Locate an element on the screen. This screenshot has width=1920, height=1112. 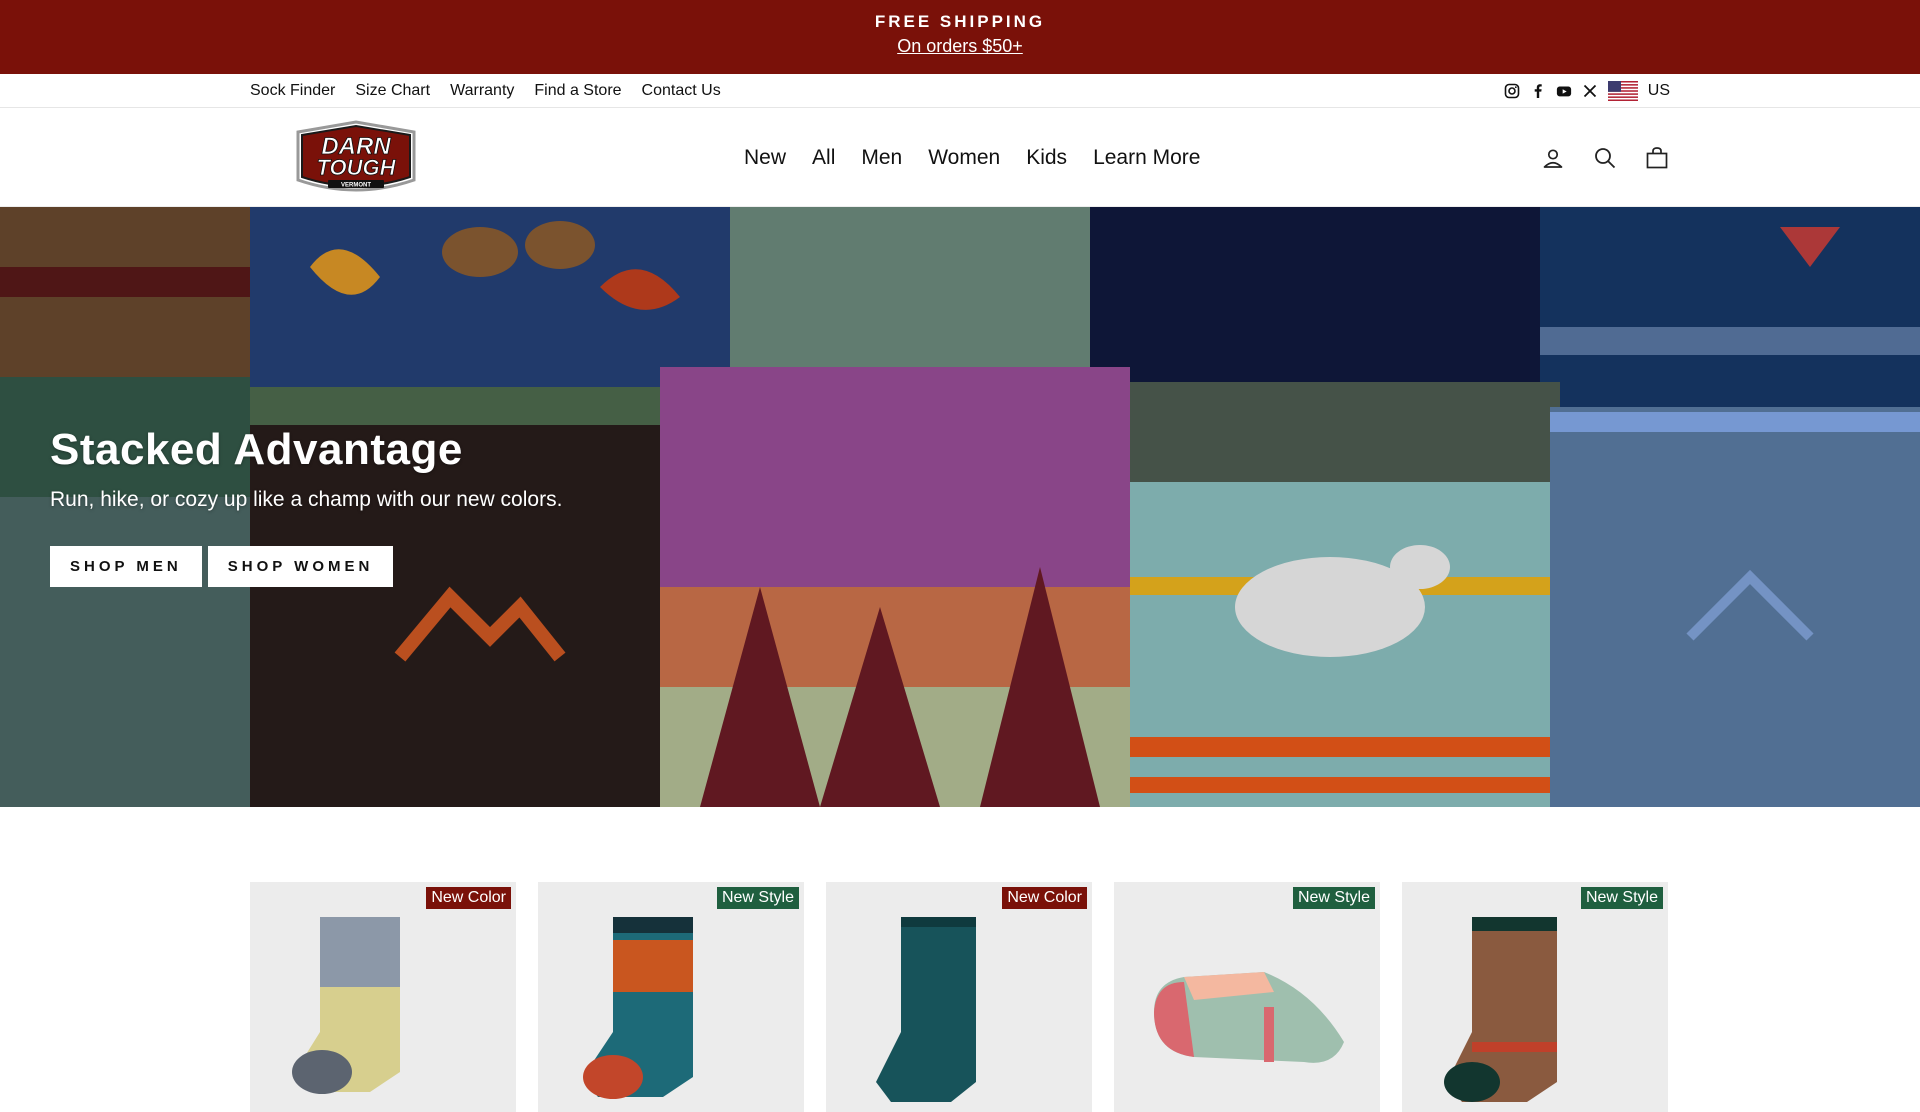
country-label: US is located at coordinates (1659, 91).